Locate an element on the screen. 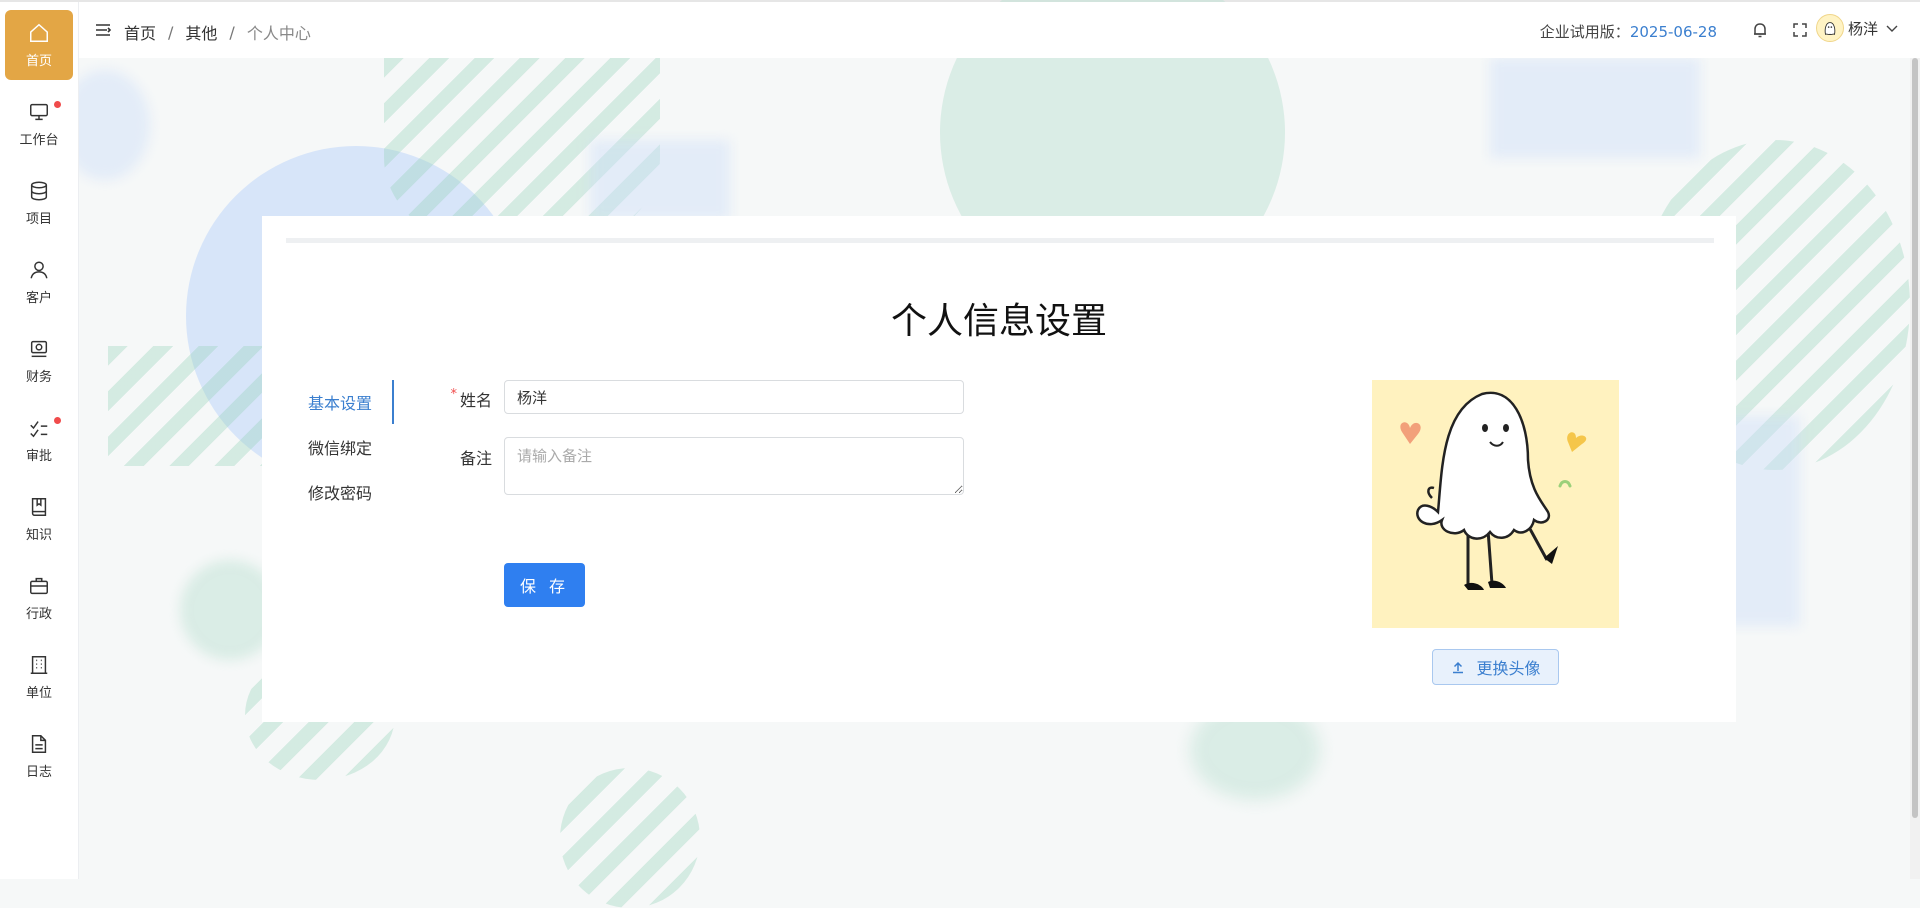  sidebar-item-label: 日志 is located at coordinates (38, 772).